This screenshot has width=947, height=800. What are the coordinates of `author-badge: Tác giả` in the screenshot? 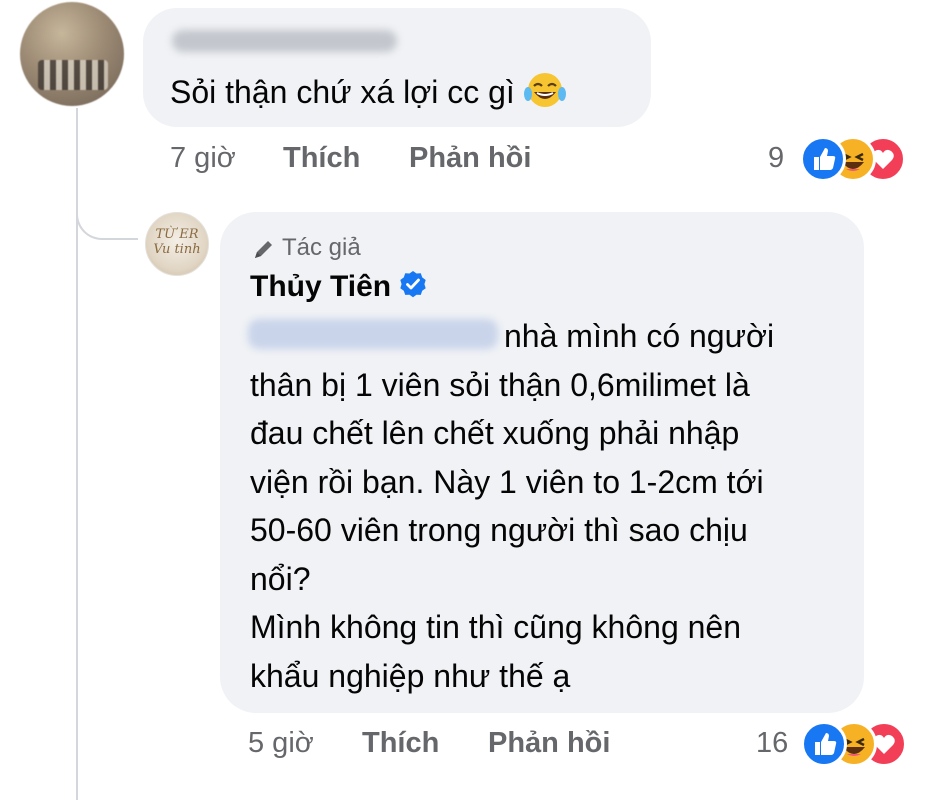 It's located at (306, 248).